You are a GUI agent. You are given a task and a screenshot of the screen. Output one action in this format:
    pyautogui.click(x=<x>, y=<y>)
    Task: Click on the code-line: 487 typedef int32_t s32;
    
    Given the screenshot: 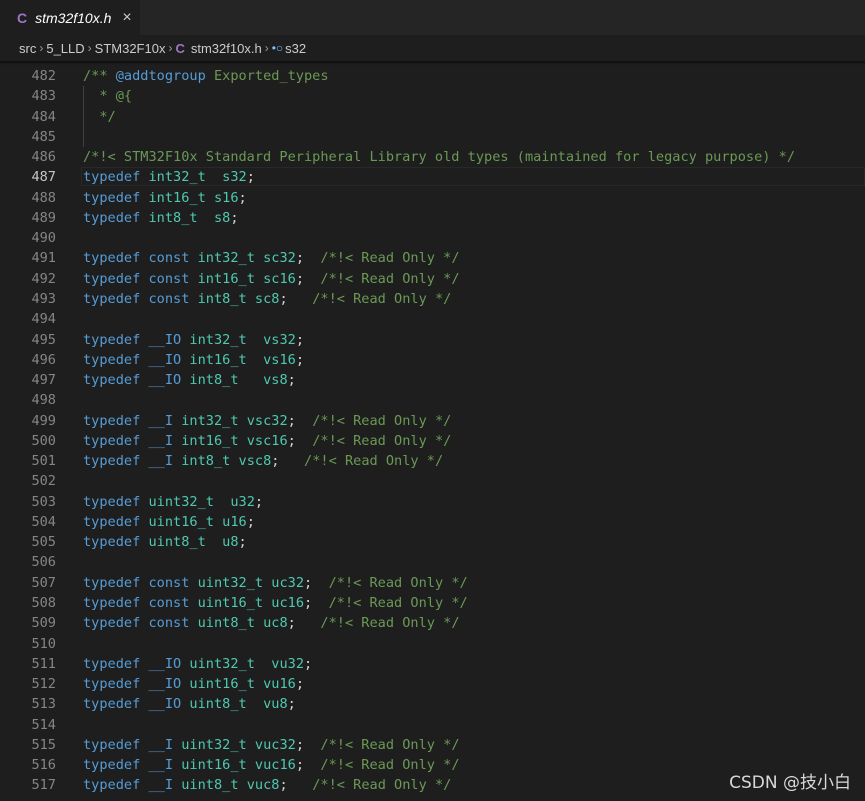 What is the action you would take?
    pyautogui.click(x=432, y=177)
    